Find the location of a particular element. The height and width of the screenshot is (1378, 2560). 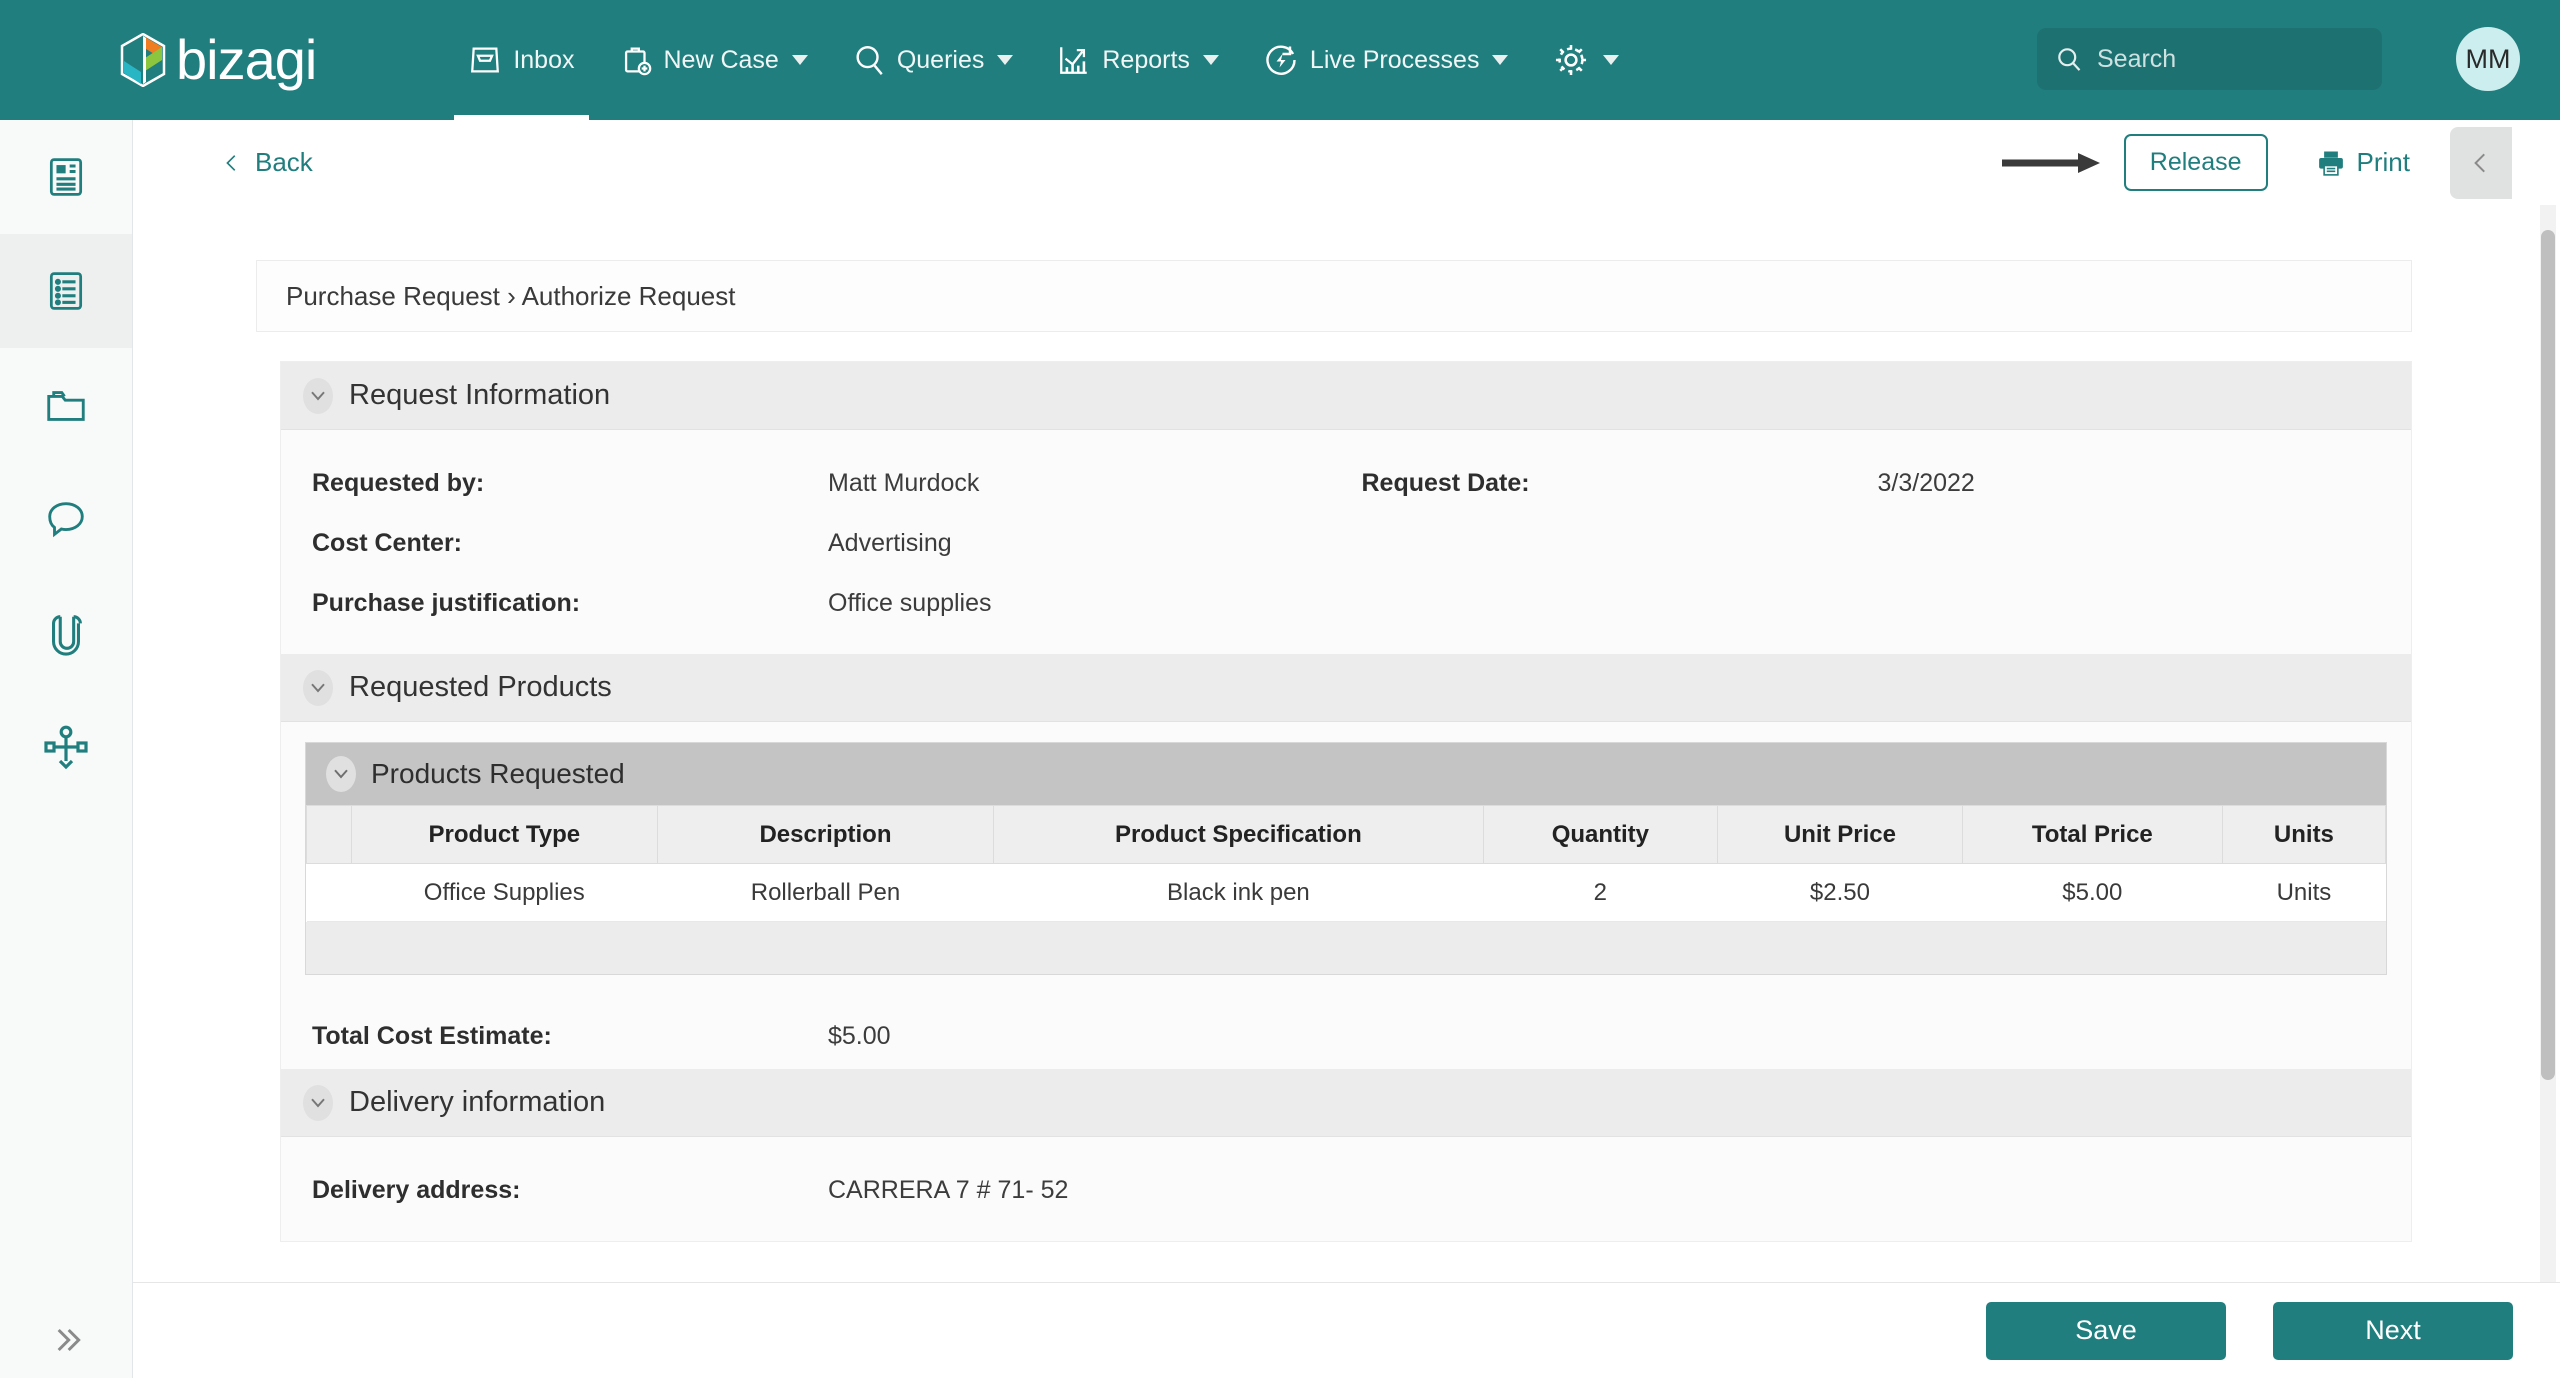

nav-item-inbox: Inbox is located at coordinates (521, 60).